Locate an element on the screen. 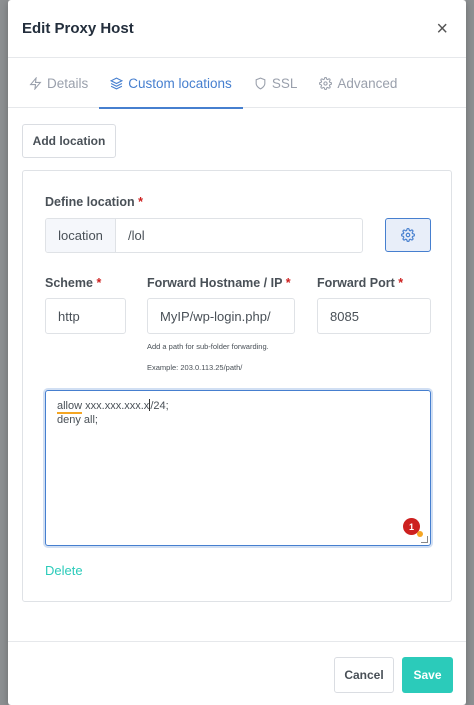 The height and width of the screenshot is (705, 474). location-settings-button is located at coordinates (408, 235).